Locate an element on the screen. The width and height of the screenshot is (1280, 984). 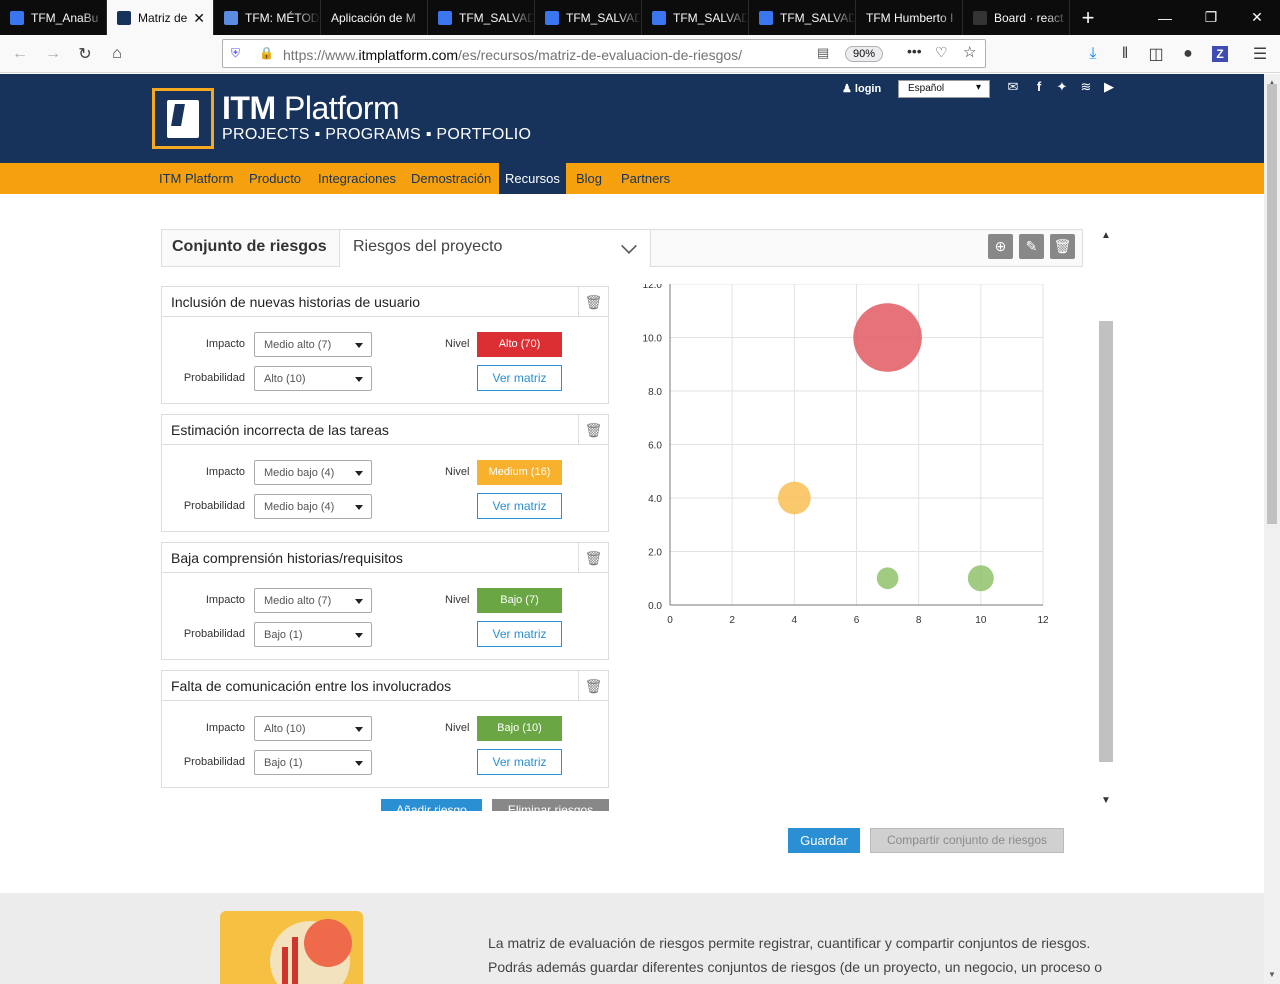
restore-icon: ❐ is located at coordinates (1211, 17).